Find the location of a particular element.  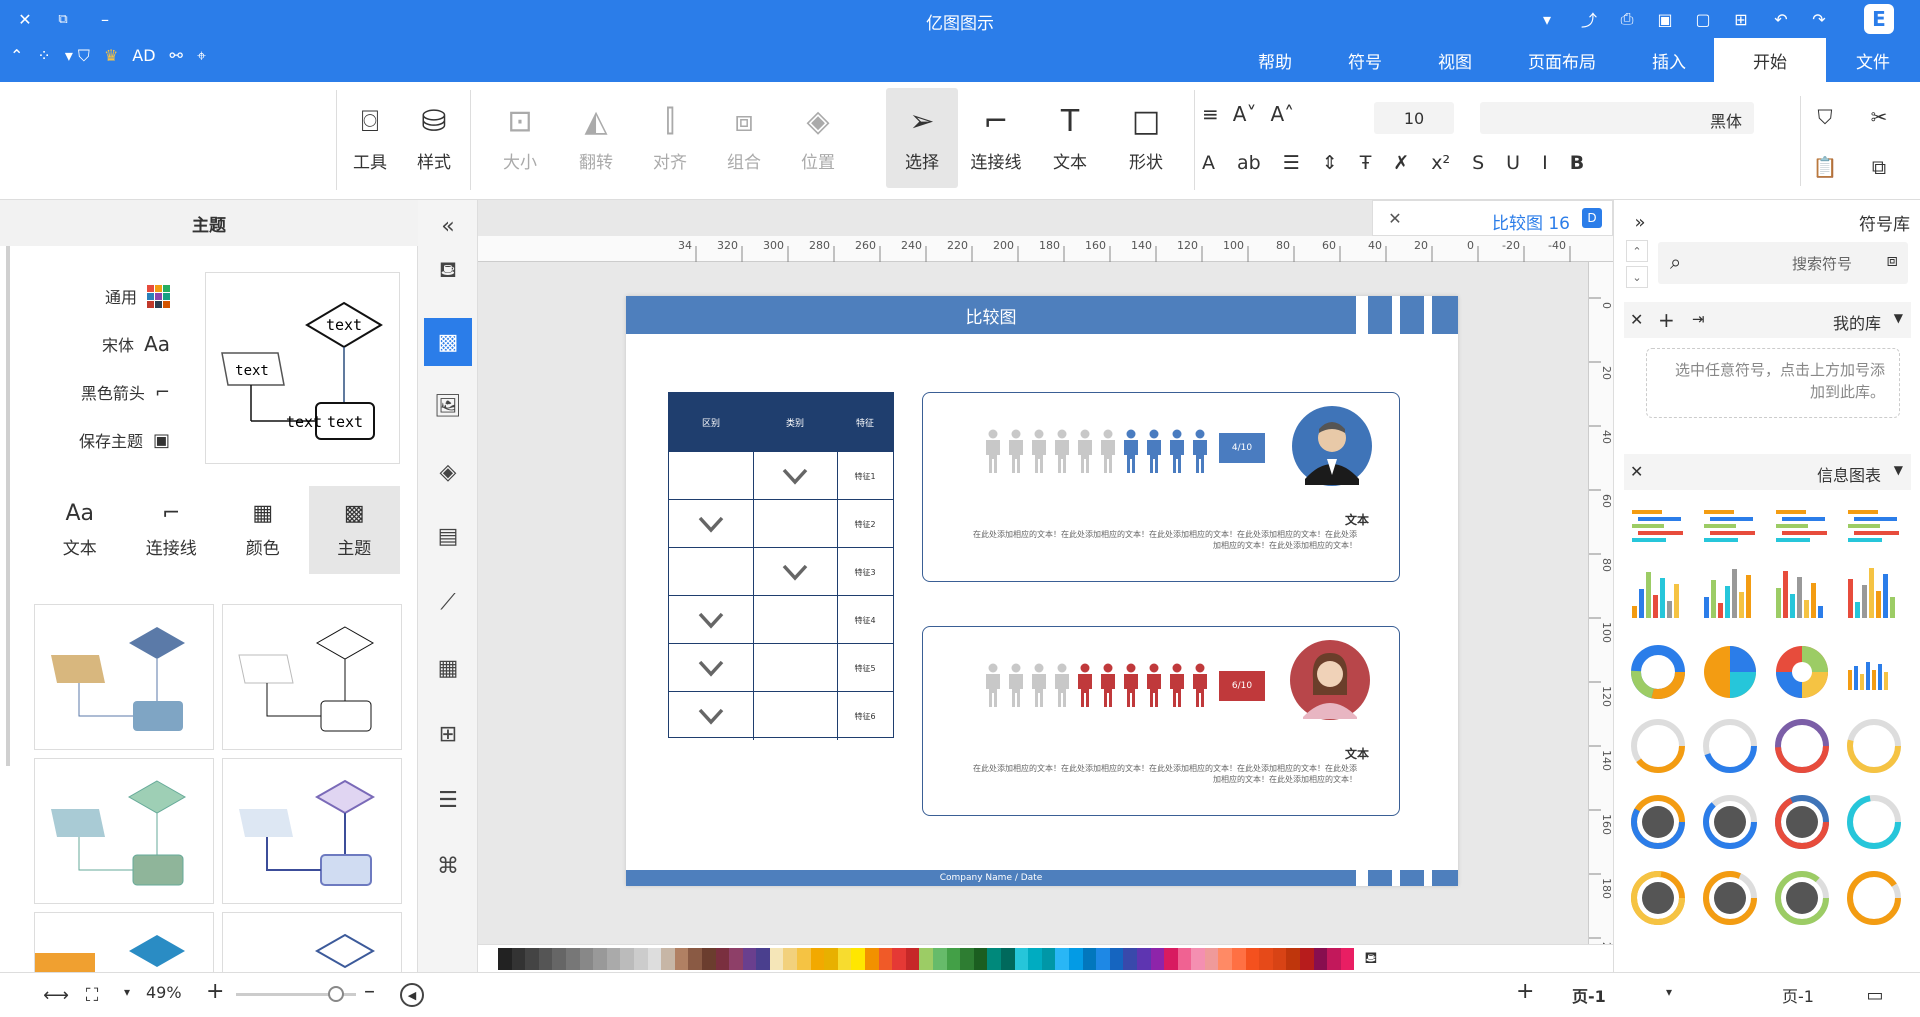

document-tab: ✕ 比较图 16 D is located at coordinates (1492, 218).